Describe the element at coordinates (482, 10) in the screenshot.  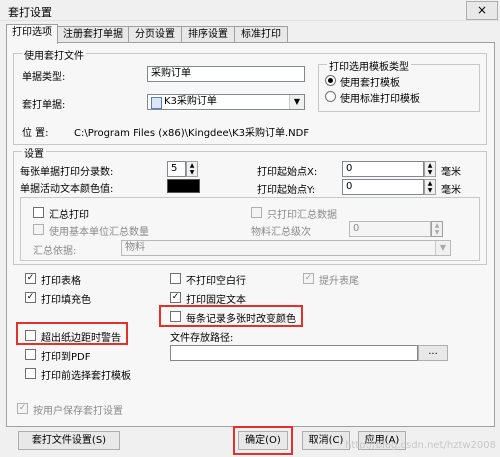
I see `close-button: ×` at that location.